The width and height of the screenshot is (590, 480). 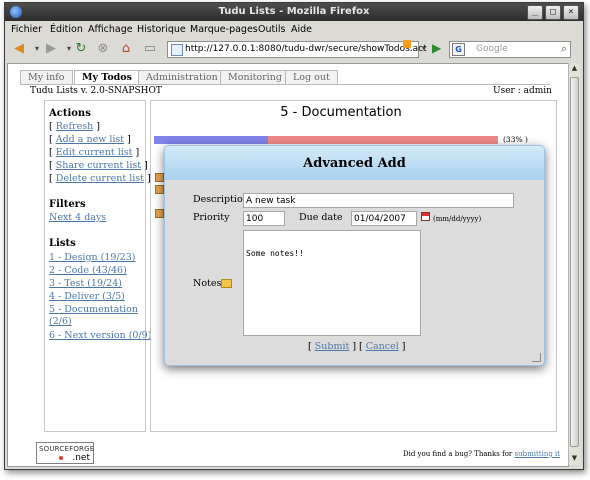 What do you see at coordinates (87, 296) in the screenshot?
I see `list-item: 4 - Deliver (3/5)` at bounding box center [87, 296].